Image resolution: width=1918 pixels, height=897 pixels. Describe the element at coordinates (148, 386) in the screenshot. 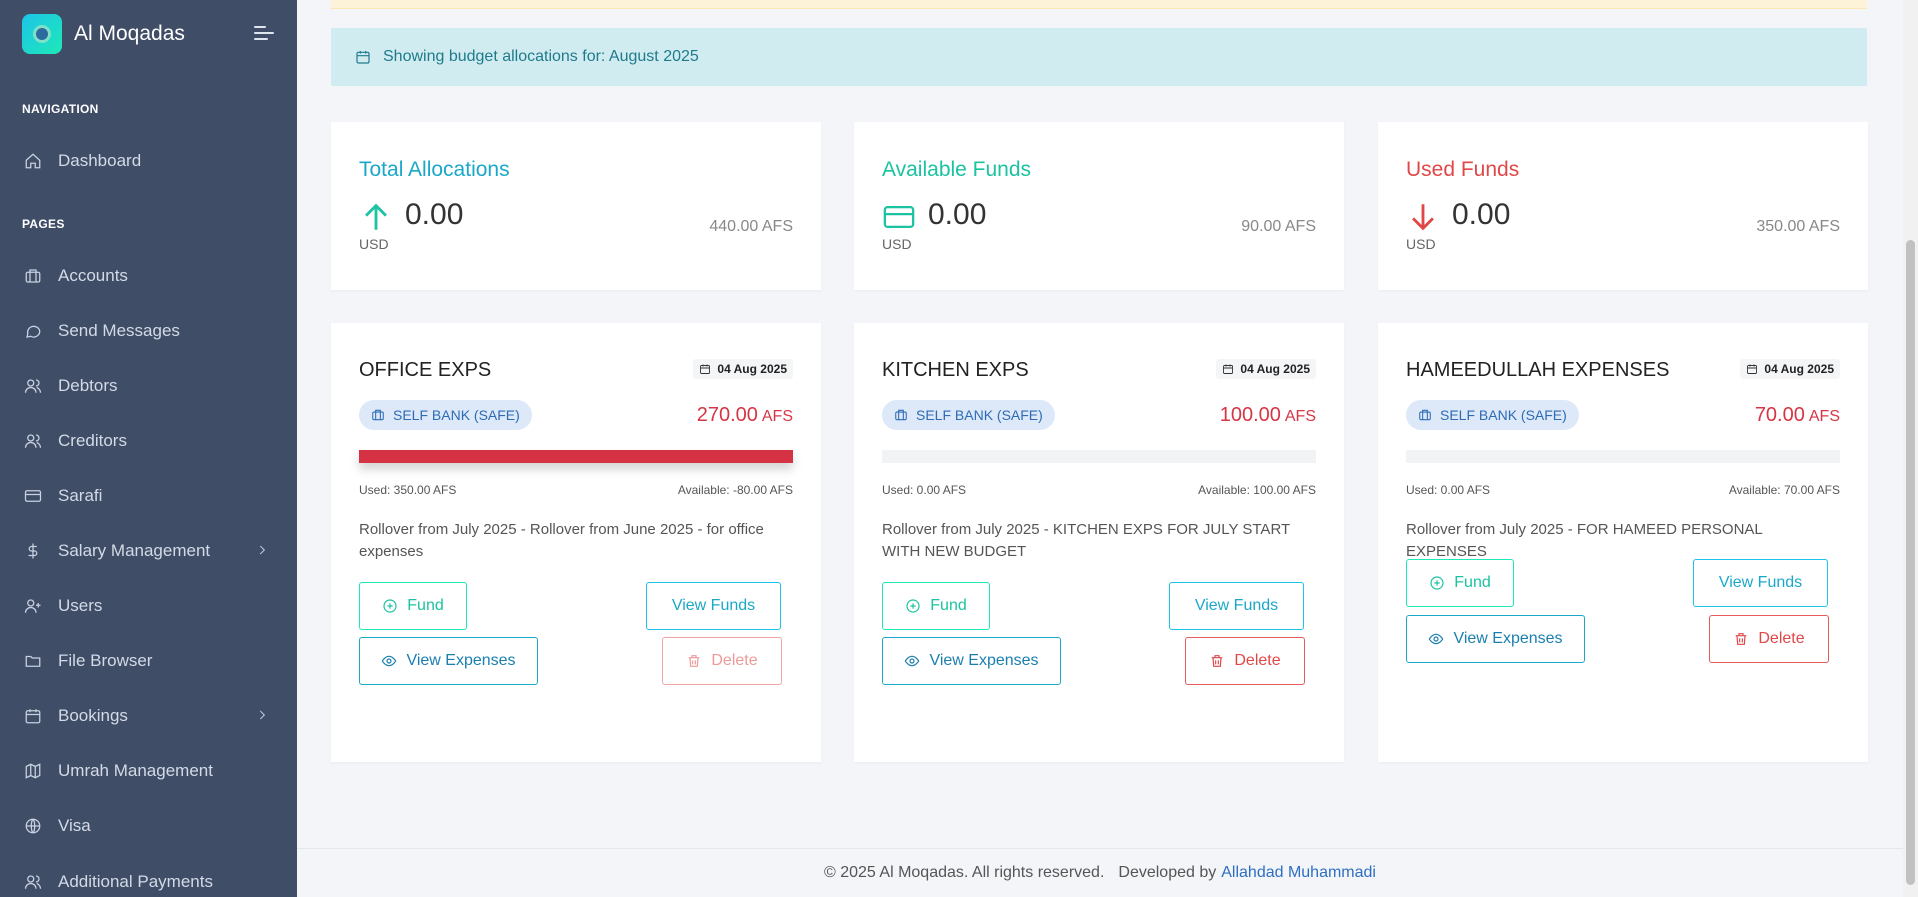

I see `sidebar-item-debtors: Debtors` at that location.